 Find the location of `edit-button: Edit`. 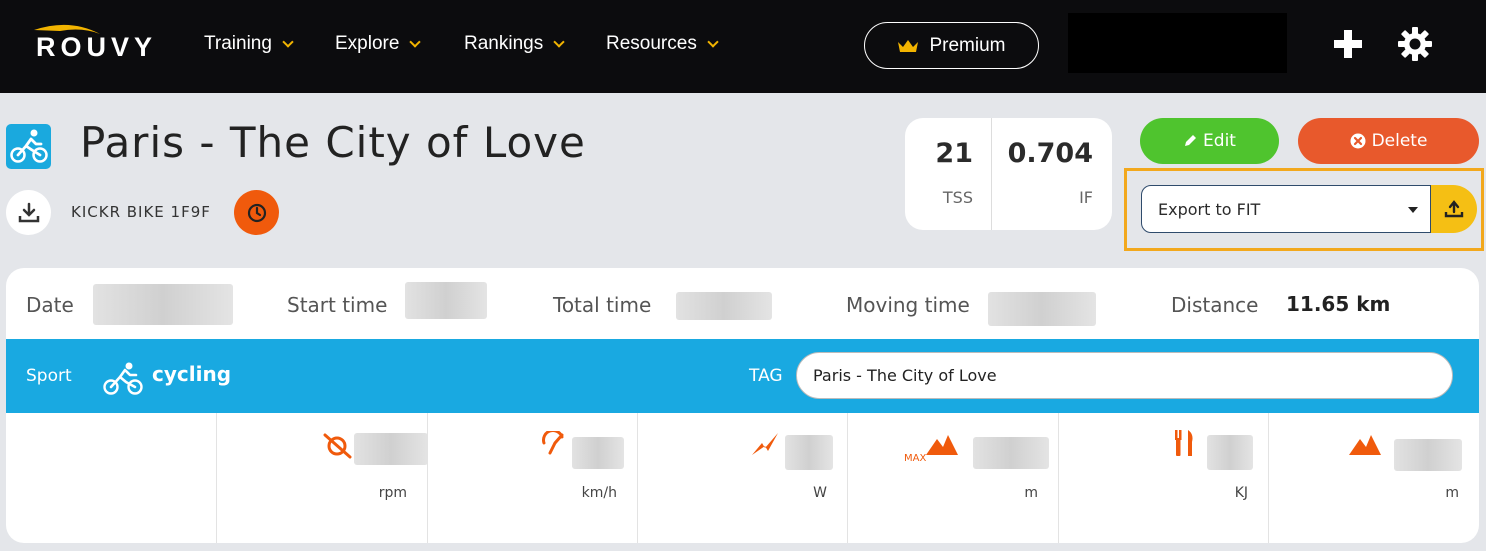

edit-button: Edit is located at coordinates (1209, 141).